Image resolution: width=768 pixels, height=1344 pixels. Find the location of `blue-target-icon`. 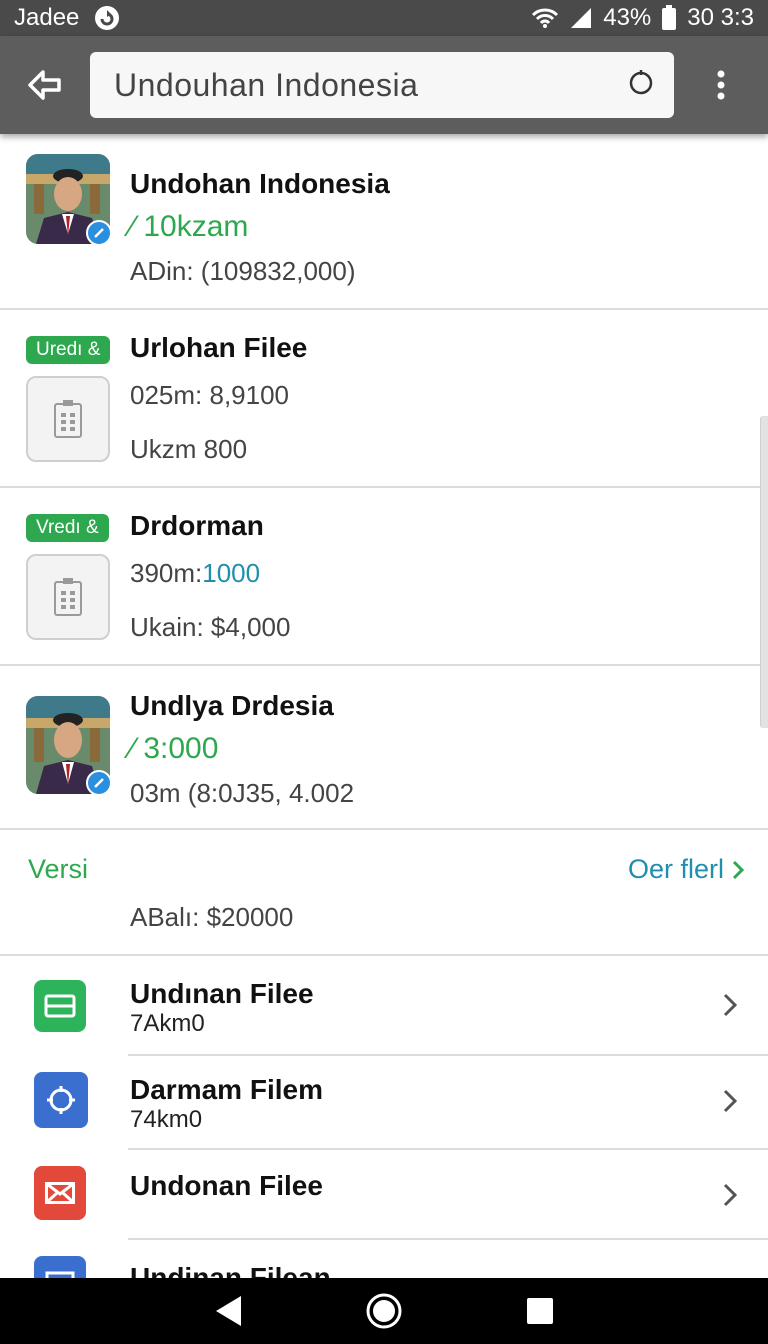

blue-target-icon is located at coordinates (61, 1100).